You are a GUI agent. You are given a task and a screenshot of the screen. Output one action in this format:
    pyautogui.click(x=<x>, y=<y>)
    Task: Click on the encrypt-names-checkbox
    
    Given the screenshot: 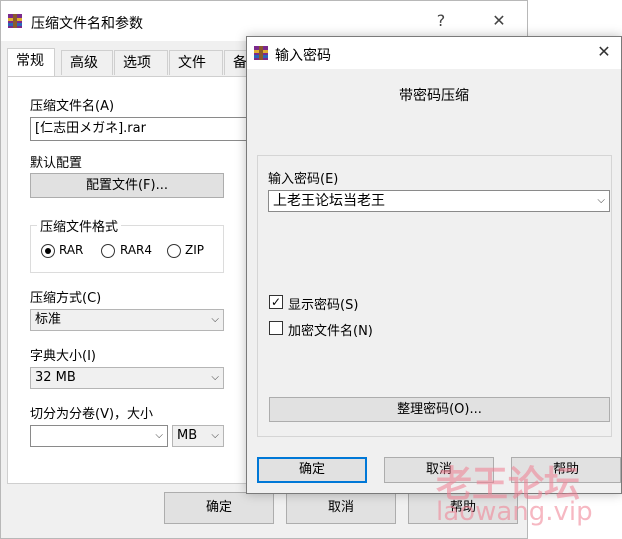 What is the action you would take?
    pyautogui.click(x=276, y=328)
    